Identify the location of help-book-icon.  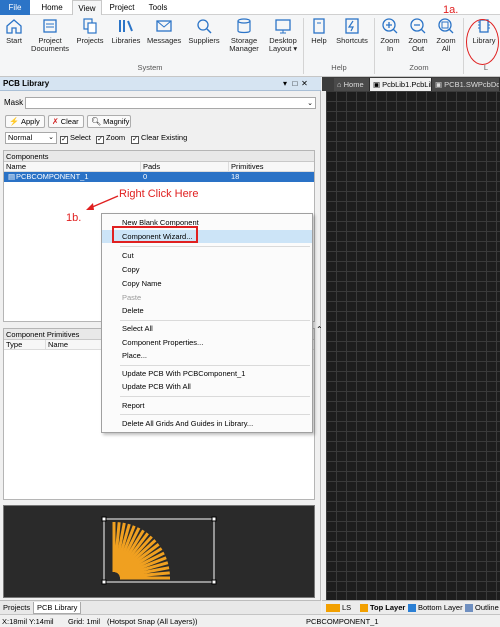
(319, 26).